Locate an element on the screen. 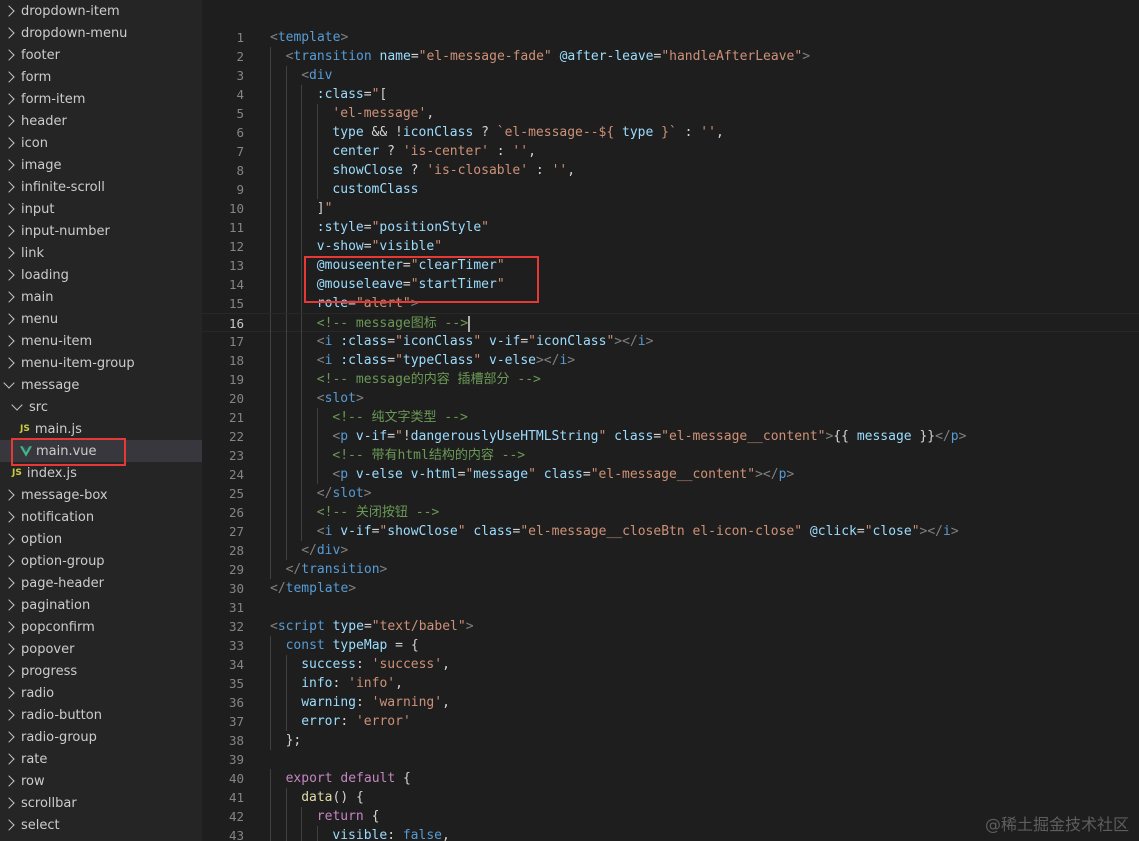  tree-item-label: radio-button is located at coordinates (61, 715).